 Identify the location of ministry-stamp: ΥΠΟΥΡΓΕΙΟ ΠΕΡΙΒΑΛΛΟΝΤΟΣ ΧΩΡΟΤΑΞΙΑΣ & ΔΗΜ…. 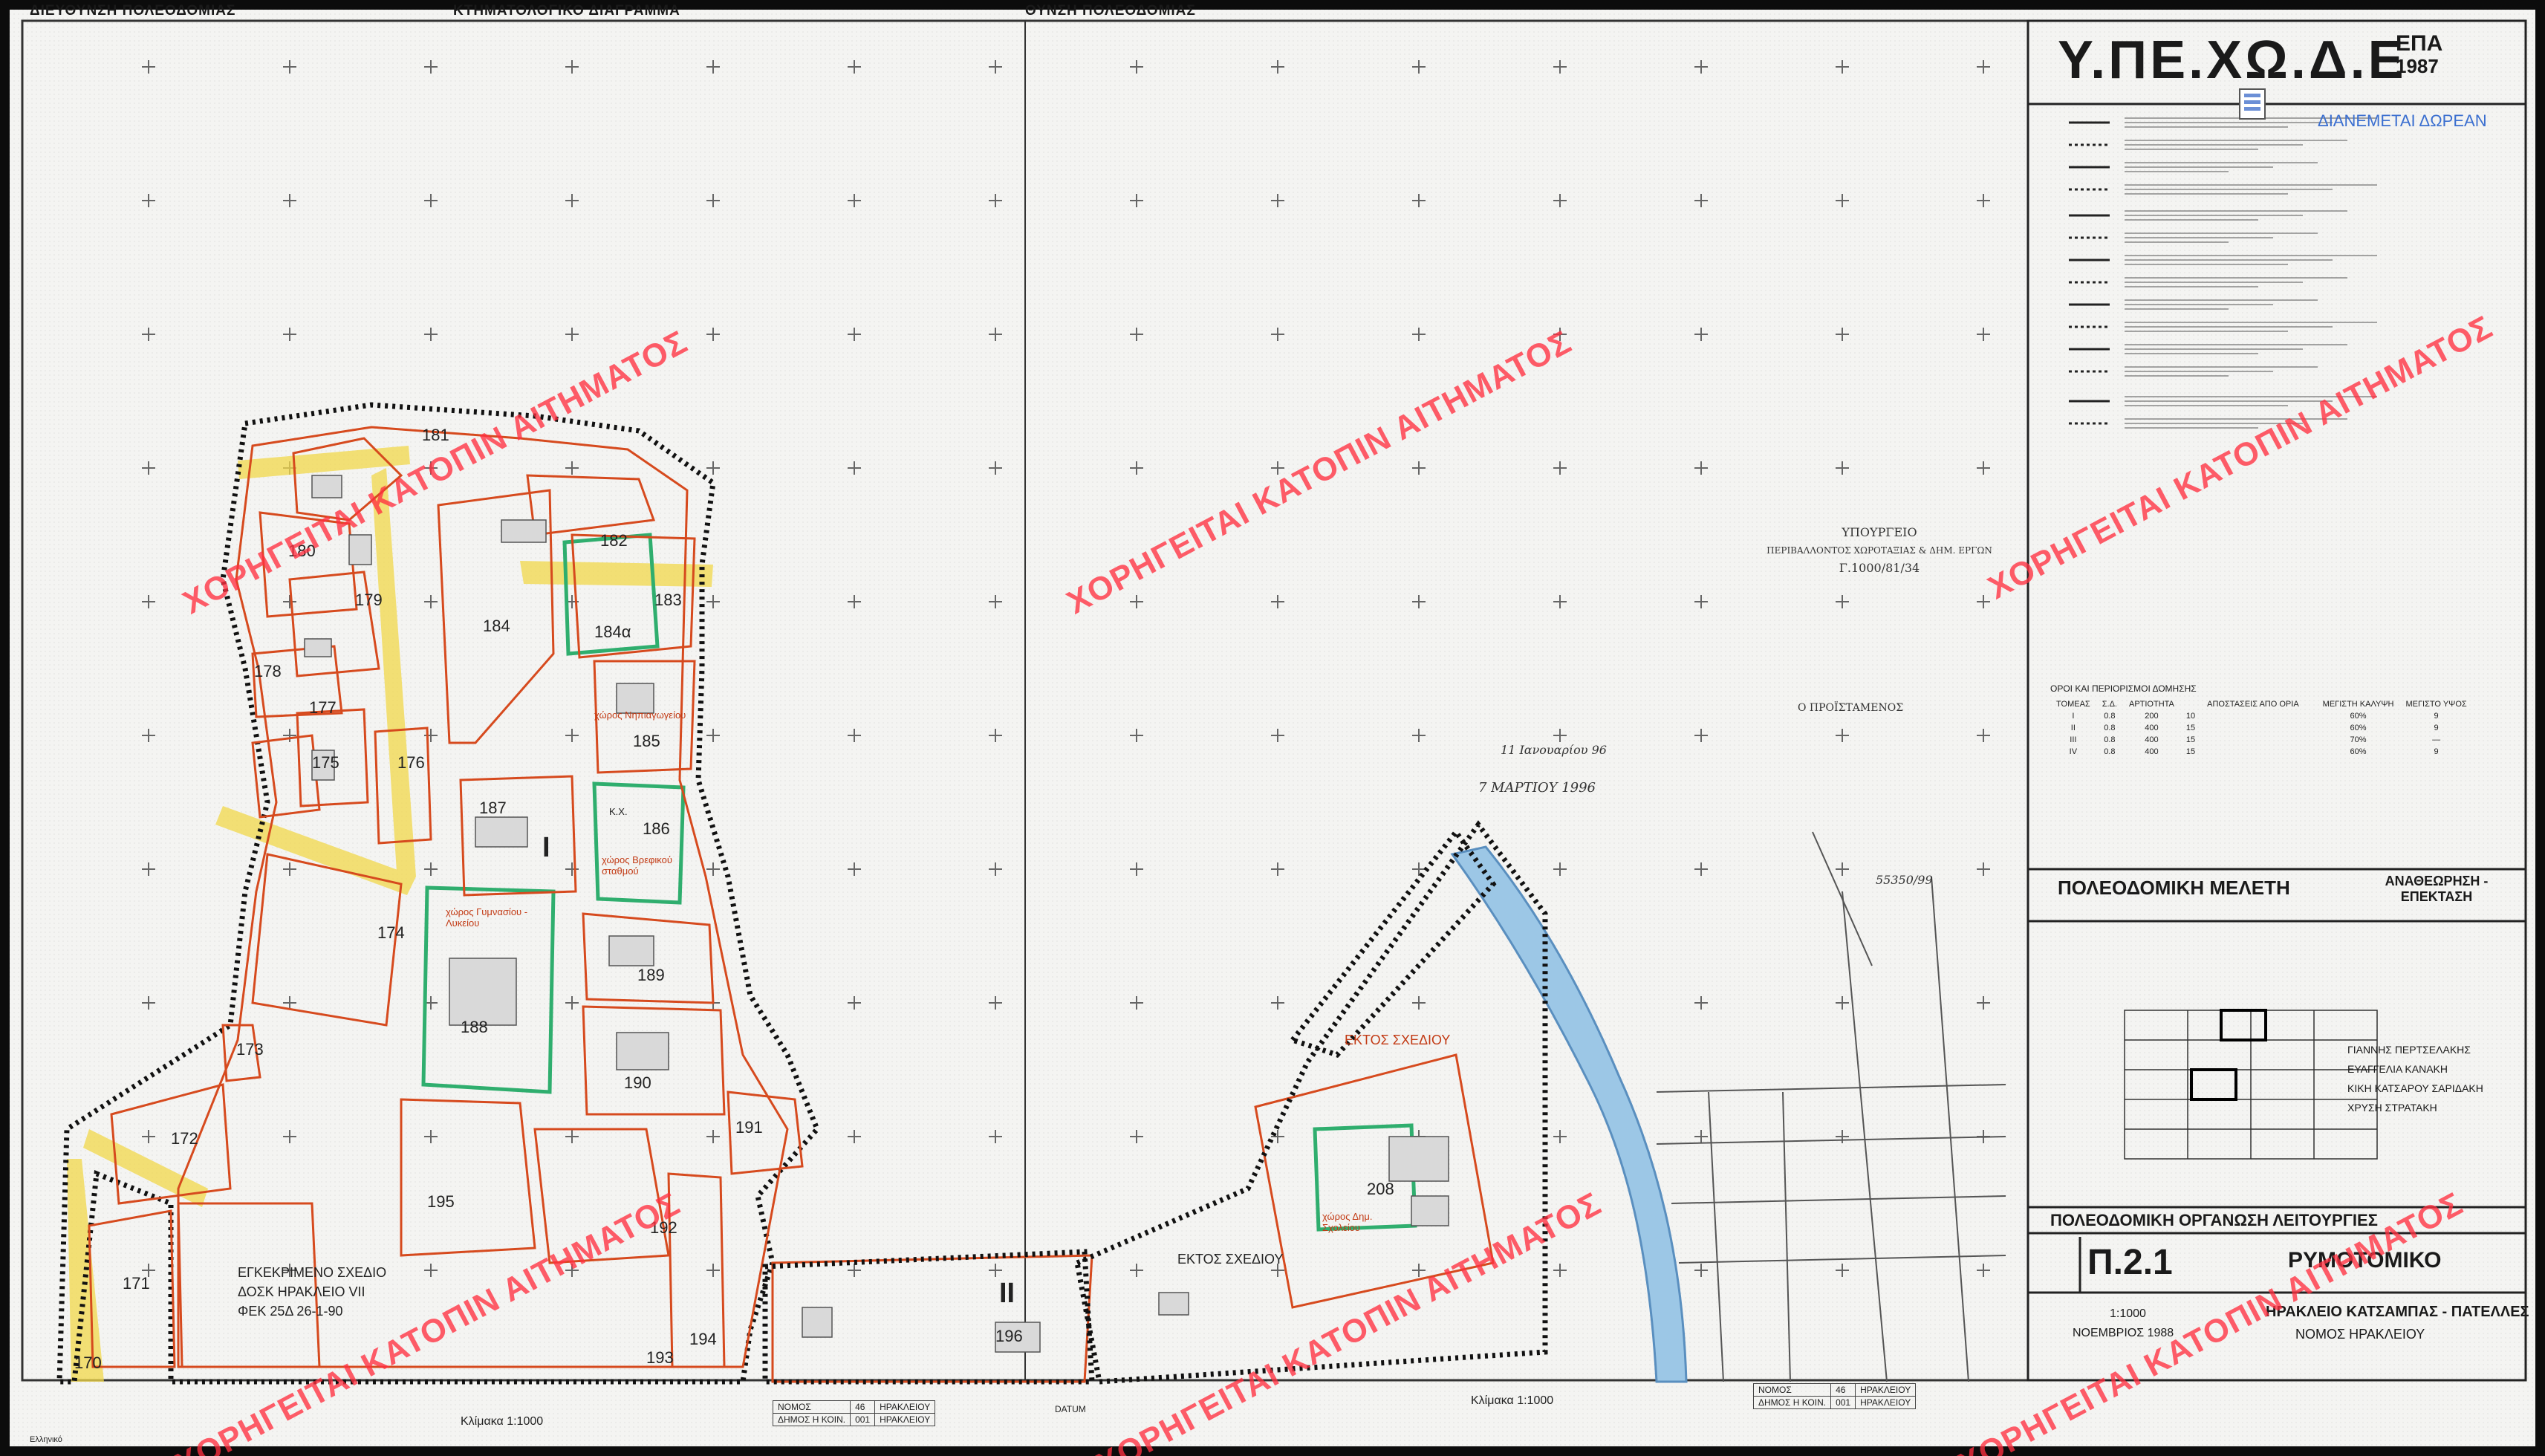
(1879, 551).